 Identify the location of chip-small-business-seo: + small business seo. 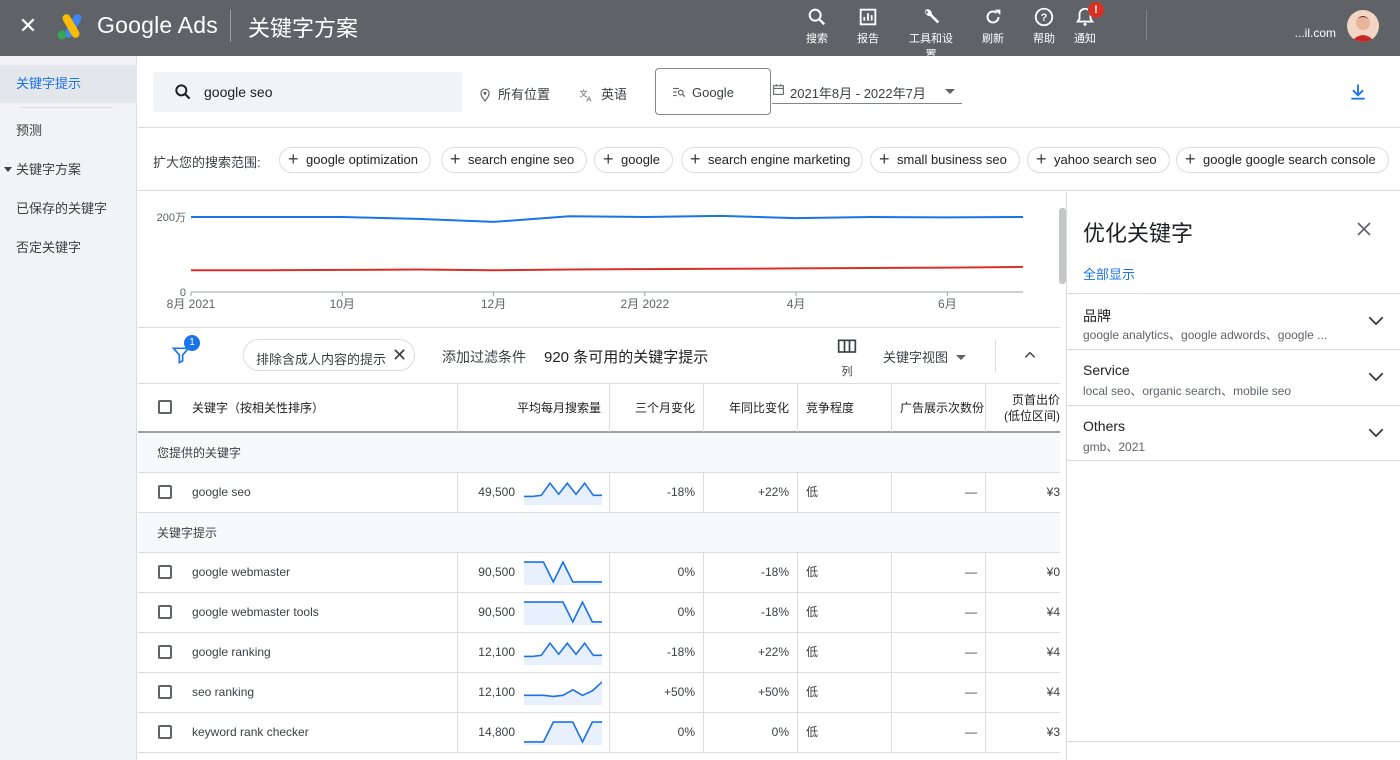
(945, 160).